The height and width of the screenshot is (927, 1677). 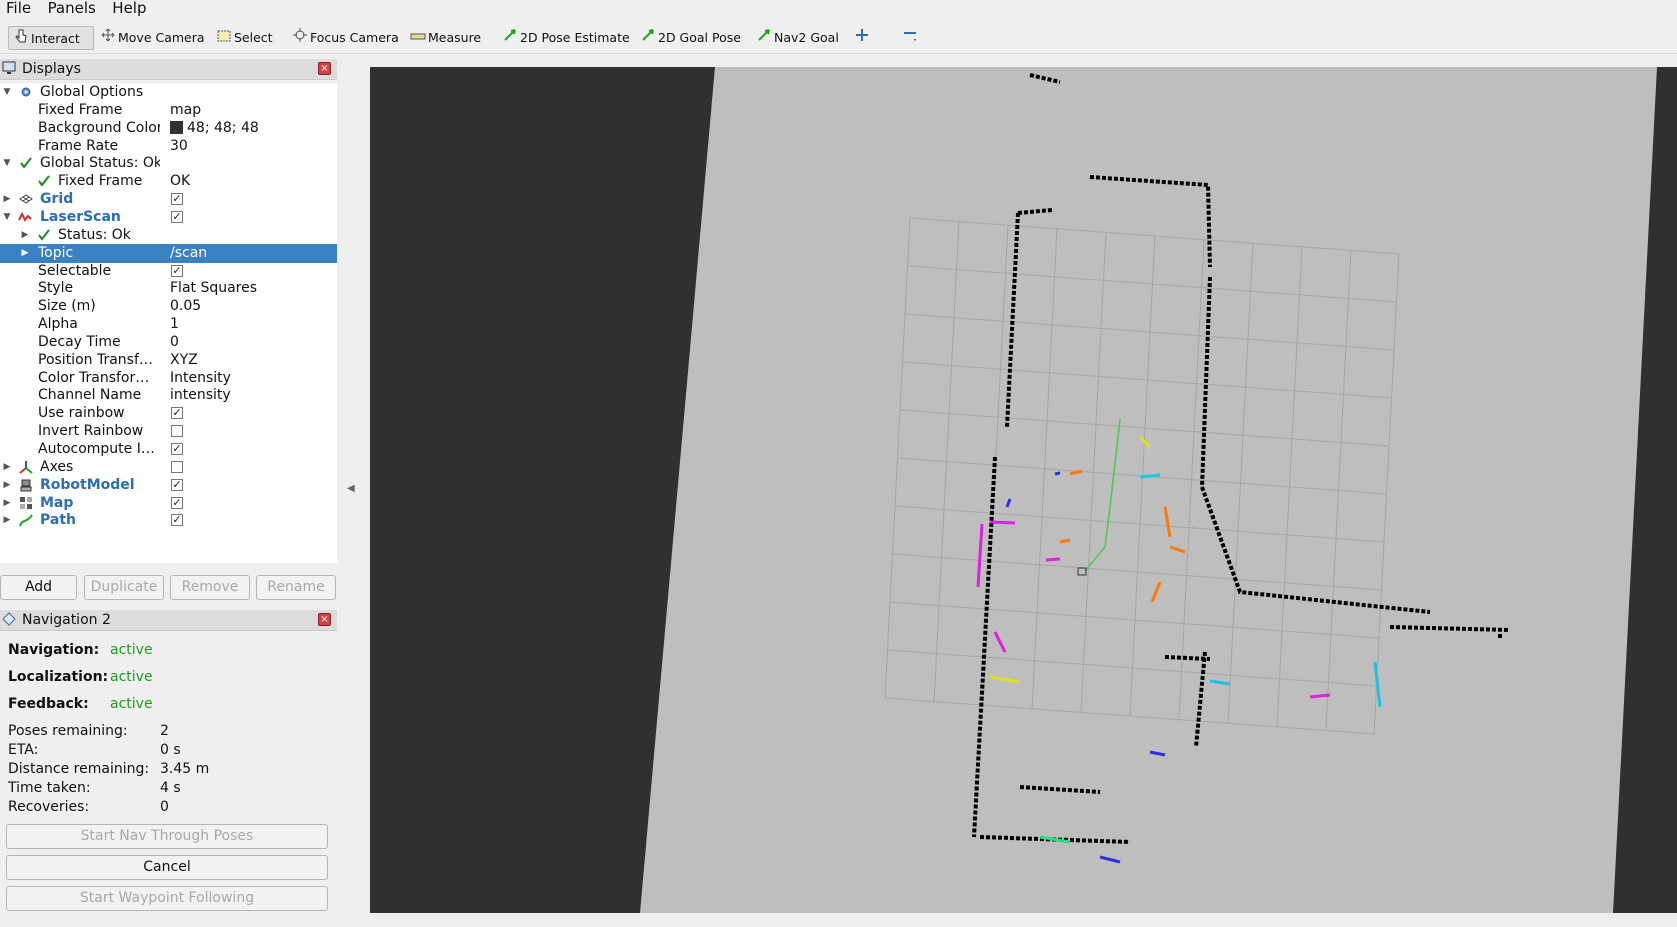 I want to click on display-row-label: Fixed Frame, so click(x=100, y=181).